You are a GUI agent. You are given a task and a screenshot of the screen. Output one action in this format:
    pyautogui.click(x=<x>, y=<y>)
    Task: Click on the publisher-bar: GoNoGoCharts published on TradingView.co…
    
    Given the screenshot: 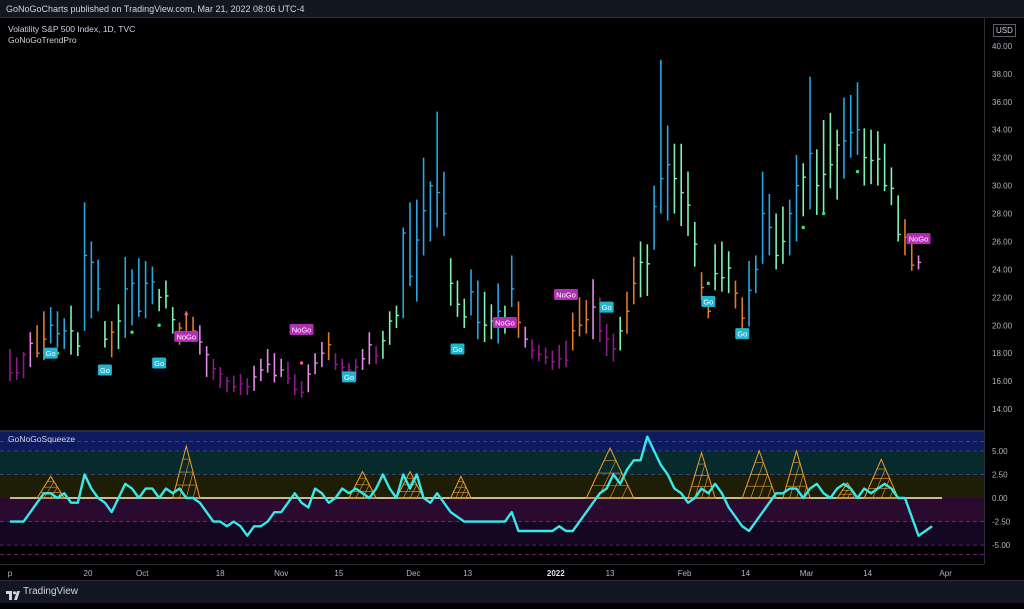 What is the action you would take?
    pyautogui.click(x=512, y=9)
    